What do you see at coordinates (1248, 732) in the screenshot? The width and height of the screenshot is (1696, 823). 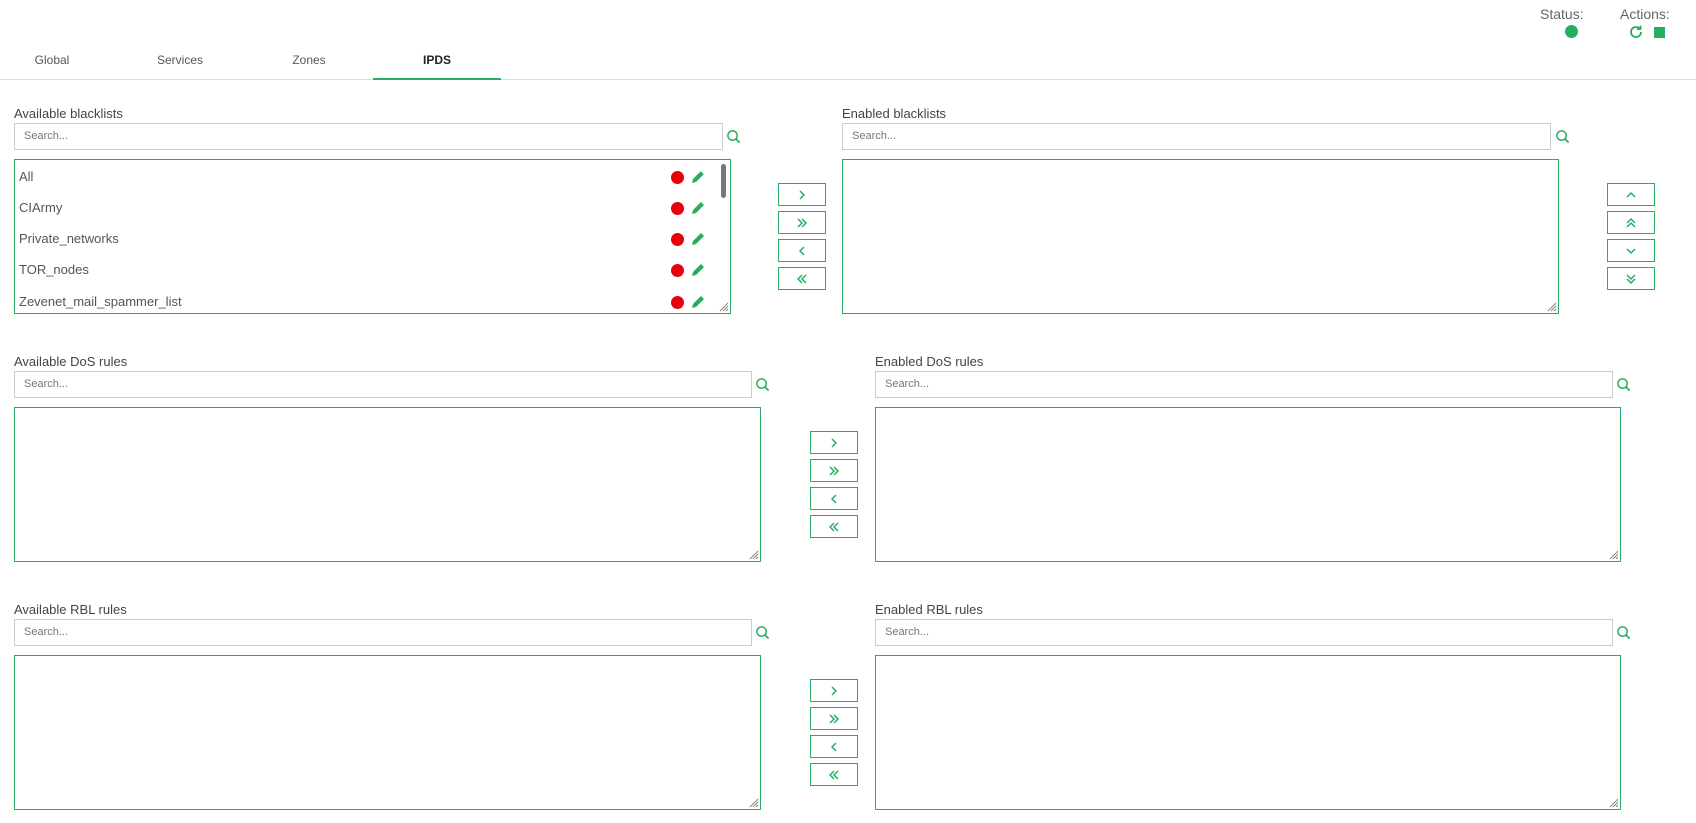 I see `enabled-rbl-list` at bounding box center [1248, 732].